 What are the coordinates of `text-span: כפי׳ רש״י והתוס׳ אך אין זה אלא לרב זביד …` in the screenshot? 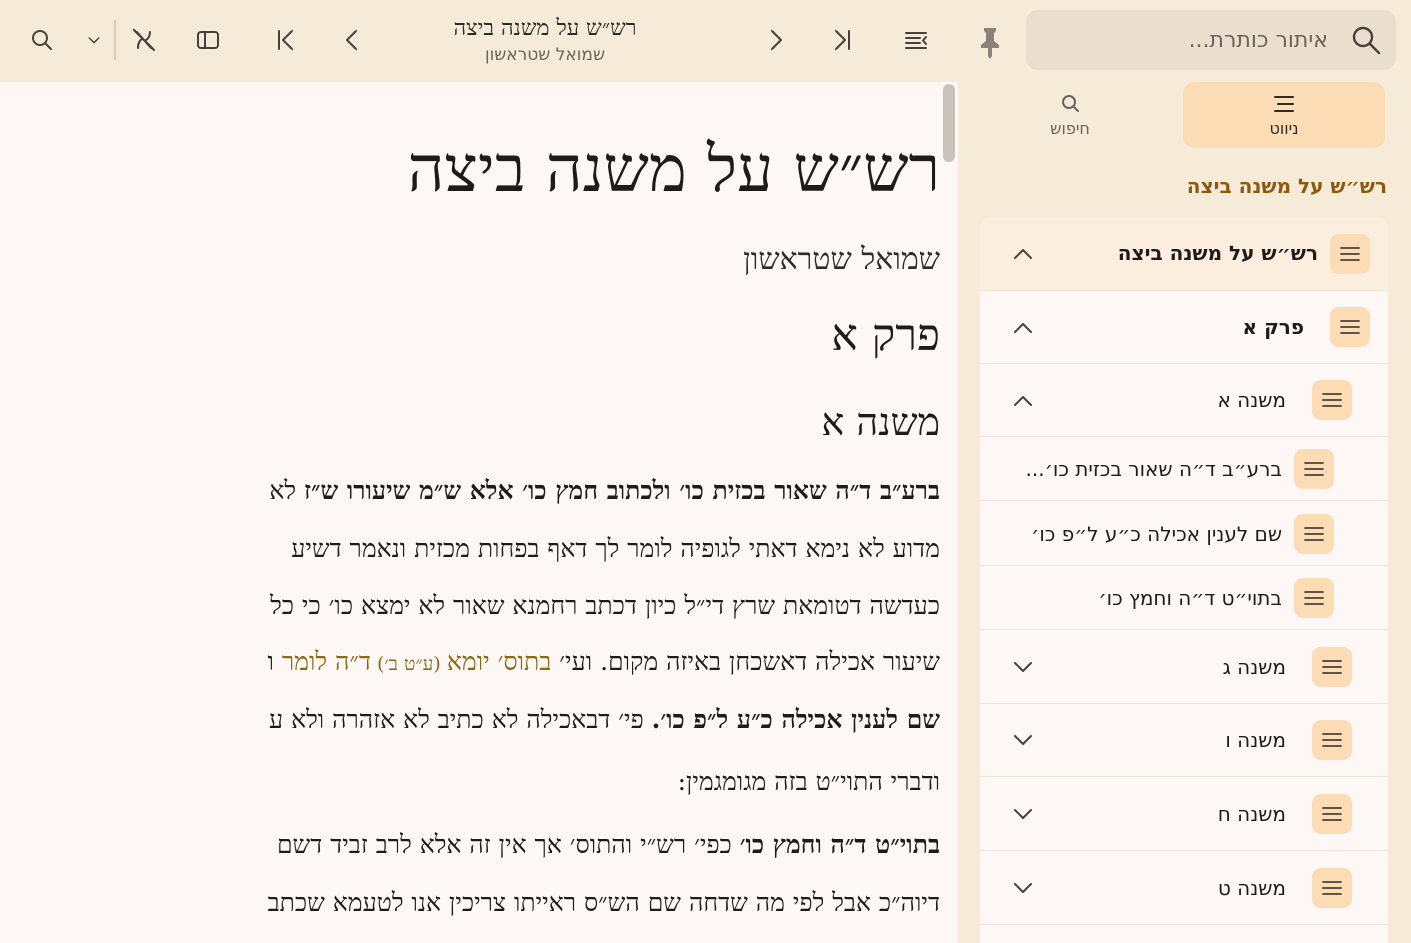 It's located at (508, 844).